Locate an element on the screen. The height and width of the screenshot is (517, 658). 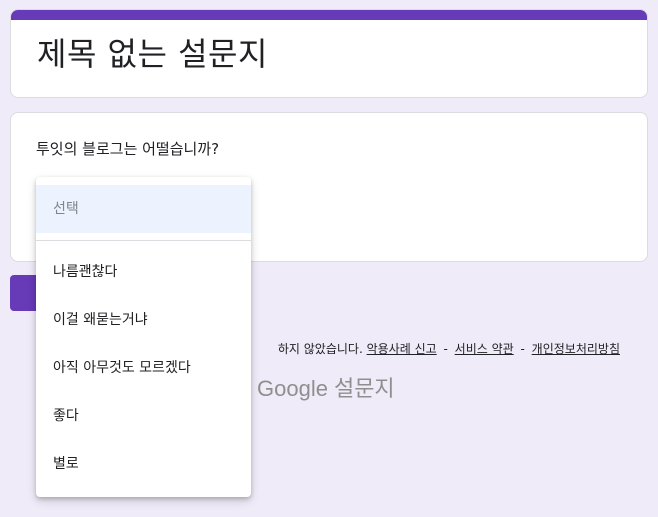
dropdown-option: 별로 is located at coordinates (143, 464).